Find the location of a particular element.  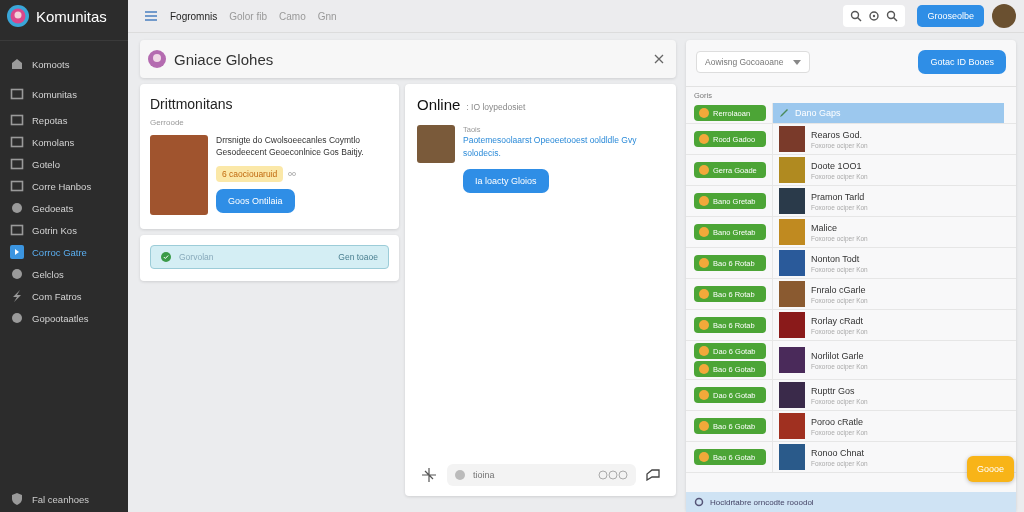

settings-icon is located at coordinates (874, 16).